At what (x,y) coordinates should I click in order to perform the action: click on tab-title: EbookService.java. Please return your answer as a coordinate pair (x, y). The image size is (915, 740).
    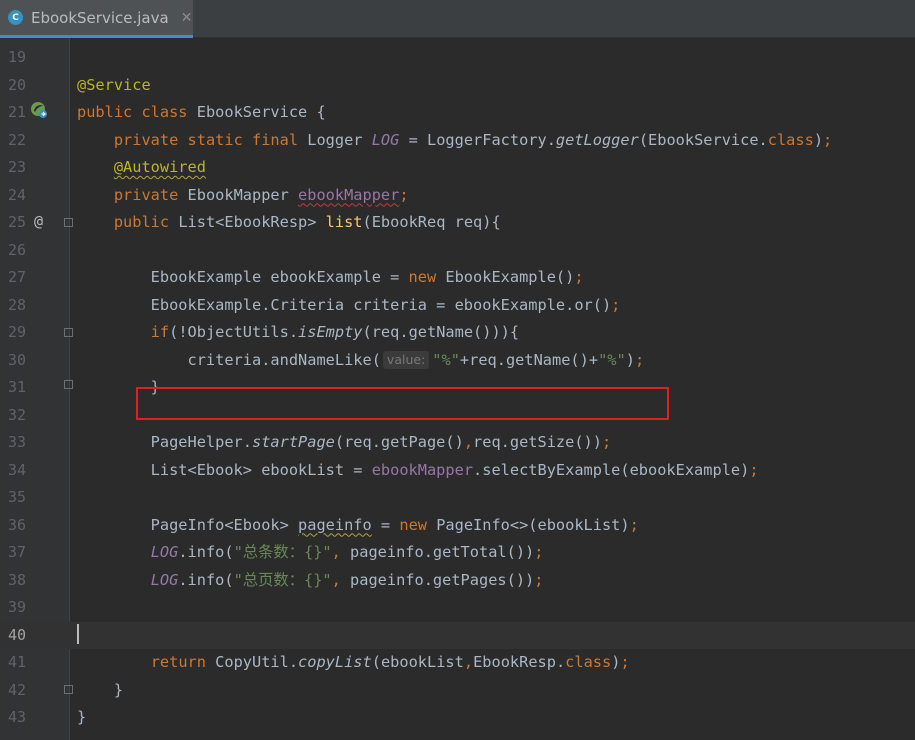
    Looking at the image, I should click on (100, 17).